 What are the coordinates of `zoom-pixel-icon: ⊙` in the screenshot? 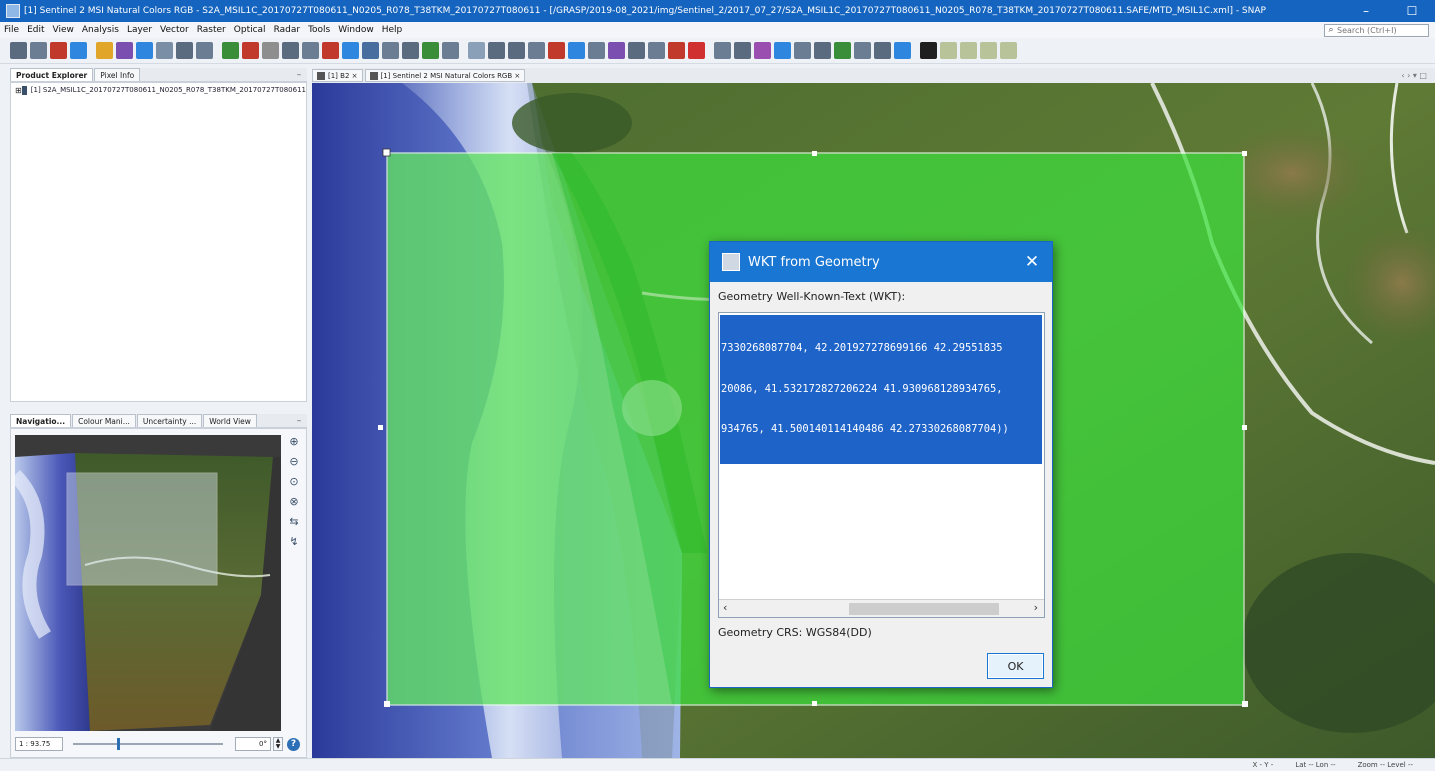 It's located at (294, 482).